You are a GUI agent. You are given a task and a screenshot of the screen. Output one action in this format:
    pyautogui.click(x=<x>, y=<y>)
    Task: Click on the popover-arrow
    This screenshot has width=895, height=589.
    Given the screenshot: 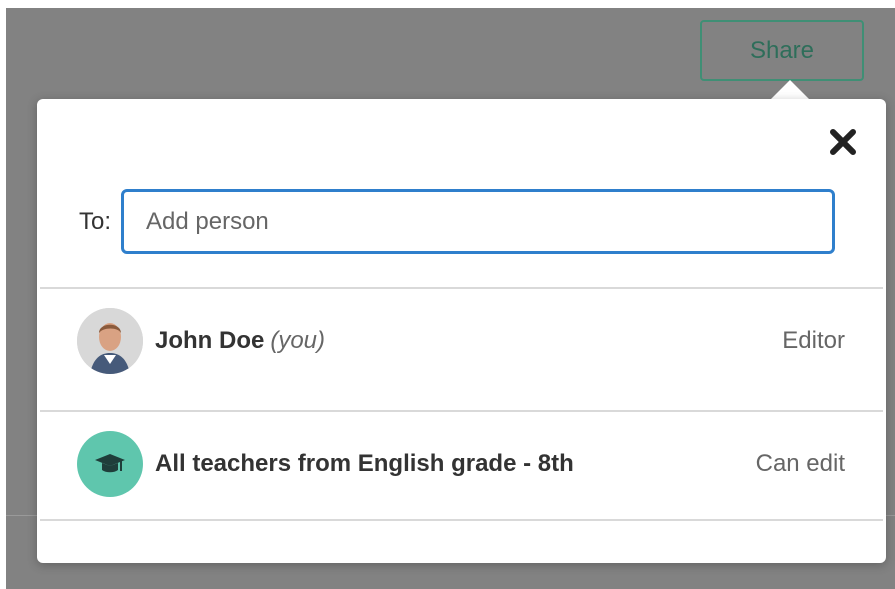 What is the action you would take?
    pyautogui.click(x=790, y=90)
    